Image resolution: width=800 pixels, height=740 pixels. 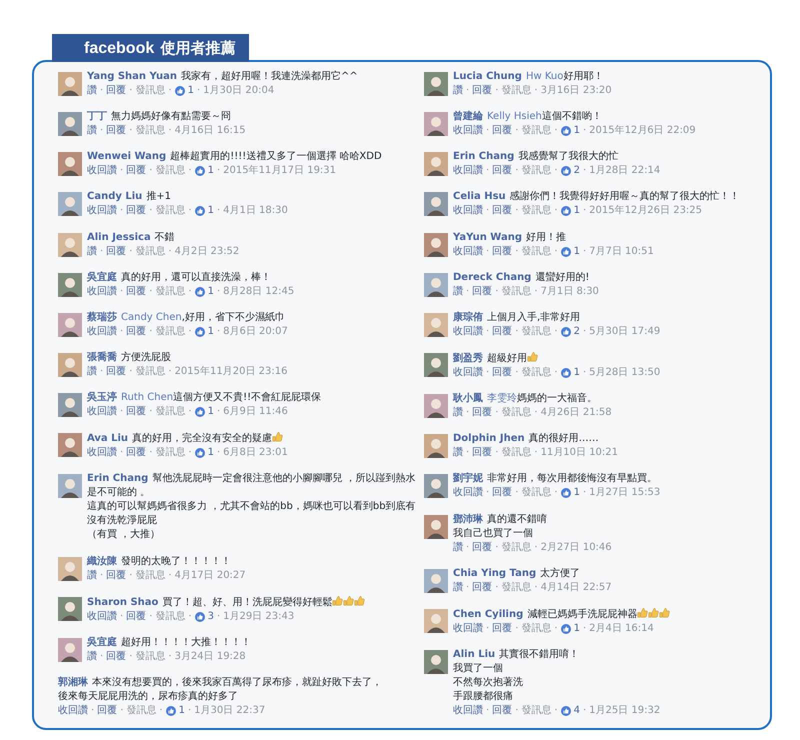 I want to click on commenter-name: 康琮侑, so click(x=468, y=317).